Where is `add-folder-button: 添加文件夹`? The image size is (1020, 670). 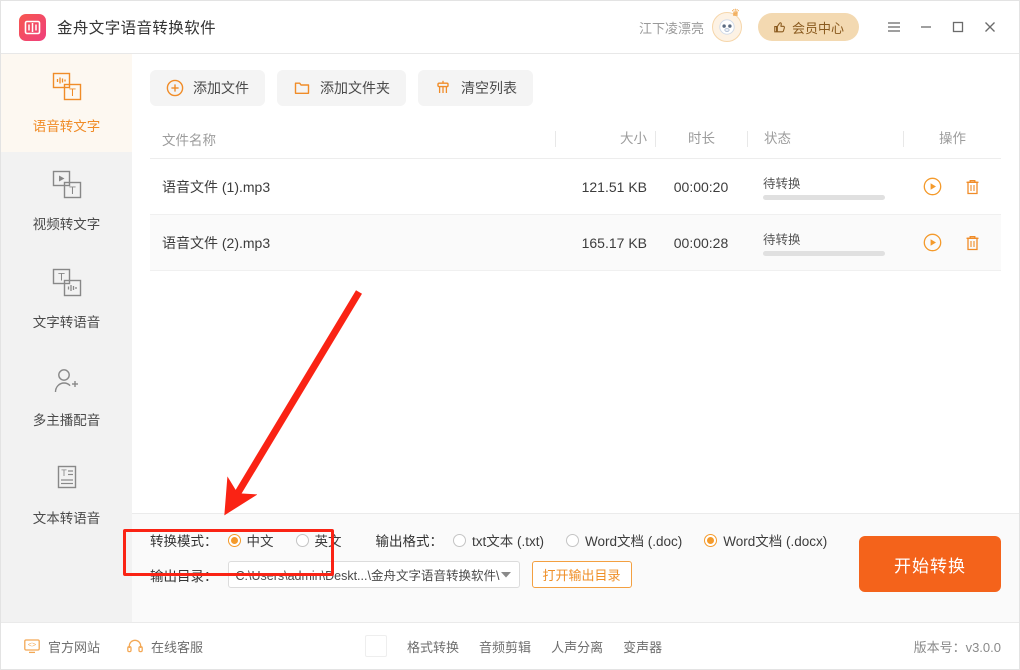
add-folder-button: 添加文件夹 is located at coordinates (341, 88).